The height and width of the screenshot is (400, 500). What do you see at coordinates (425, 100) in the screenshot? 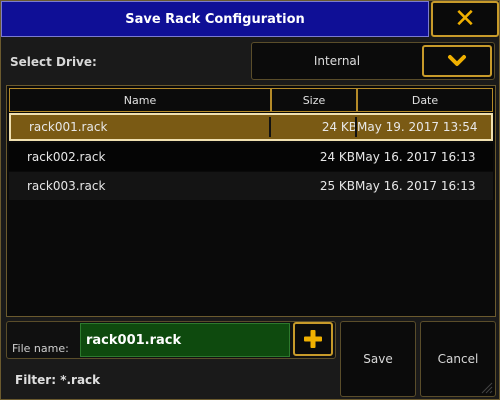
I see `column-header-date: Date` at bounding box center [425, 100].